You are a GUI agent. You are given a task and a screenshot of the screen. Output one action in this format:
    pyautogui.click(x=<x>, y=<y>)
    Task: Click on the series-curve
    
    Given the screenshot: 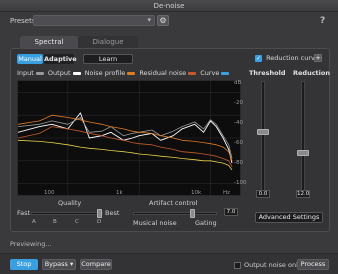 What is the action you would take?
    pyautogui.click(x=125, y=155)
    